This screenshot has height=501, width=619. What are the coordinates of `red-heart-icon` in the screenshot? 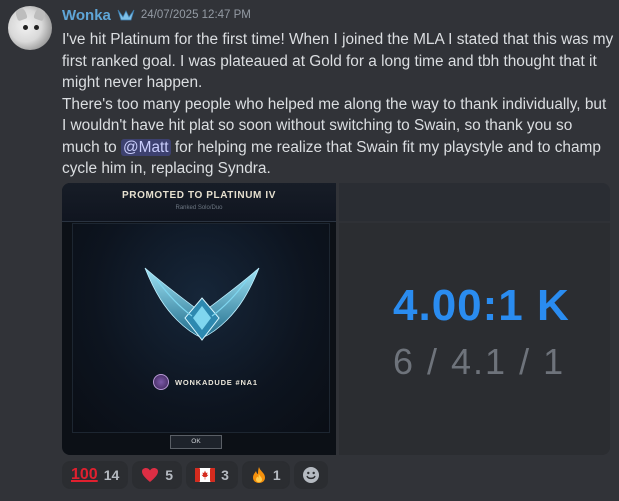 It's located at (150, 475).